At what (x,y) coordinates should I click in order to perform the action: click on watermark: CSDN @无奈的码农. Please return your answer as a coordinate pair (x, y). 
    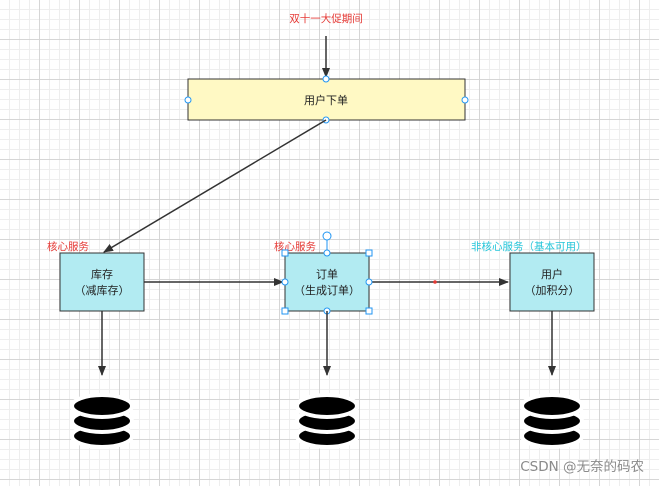
    Looking at the image, I should click on (582, 467).